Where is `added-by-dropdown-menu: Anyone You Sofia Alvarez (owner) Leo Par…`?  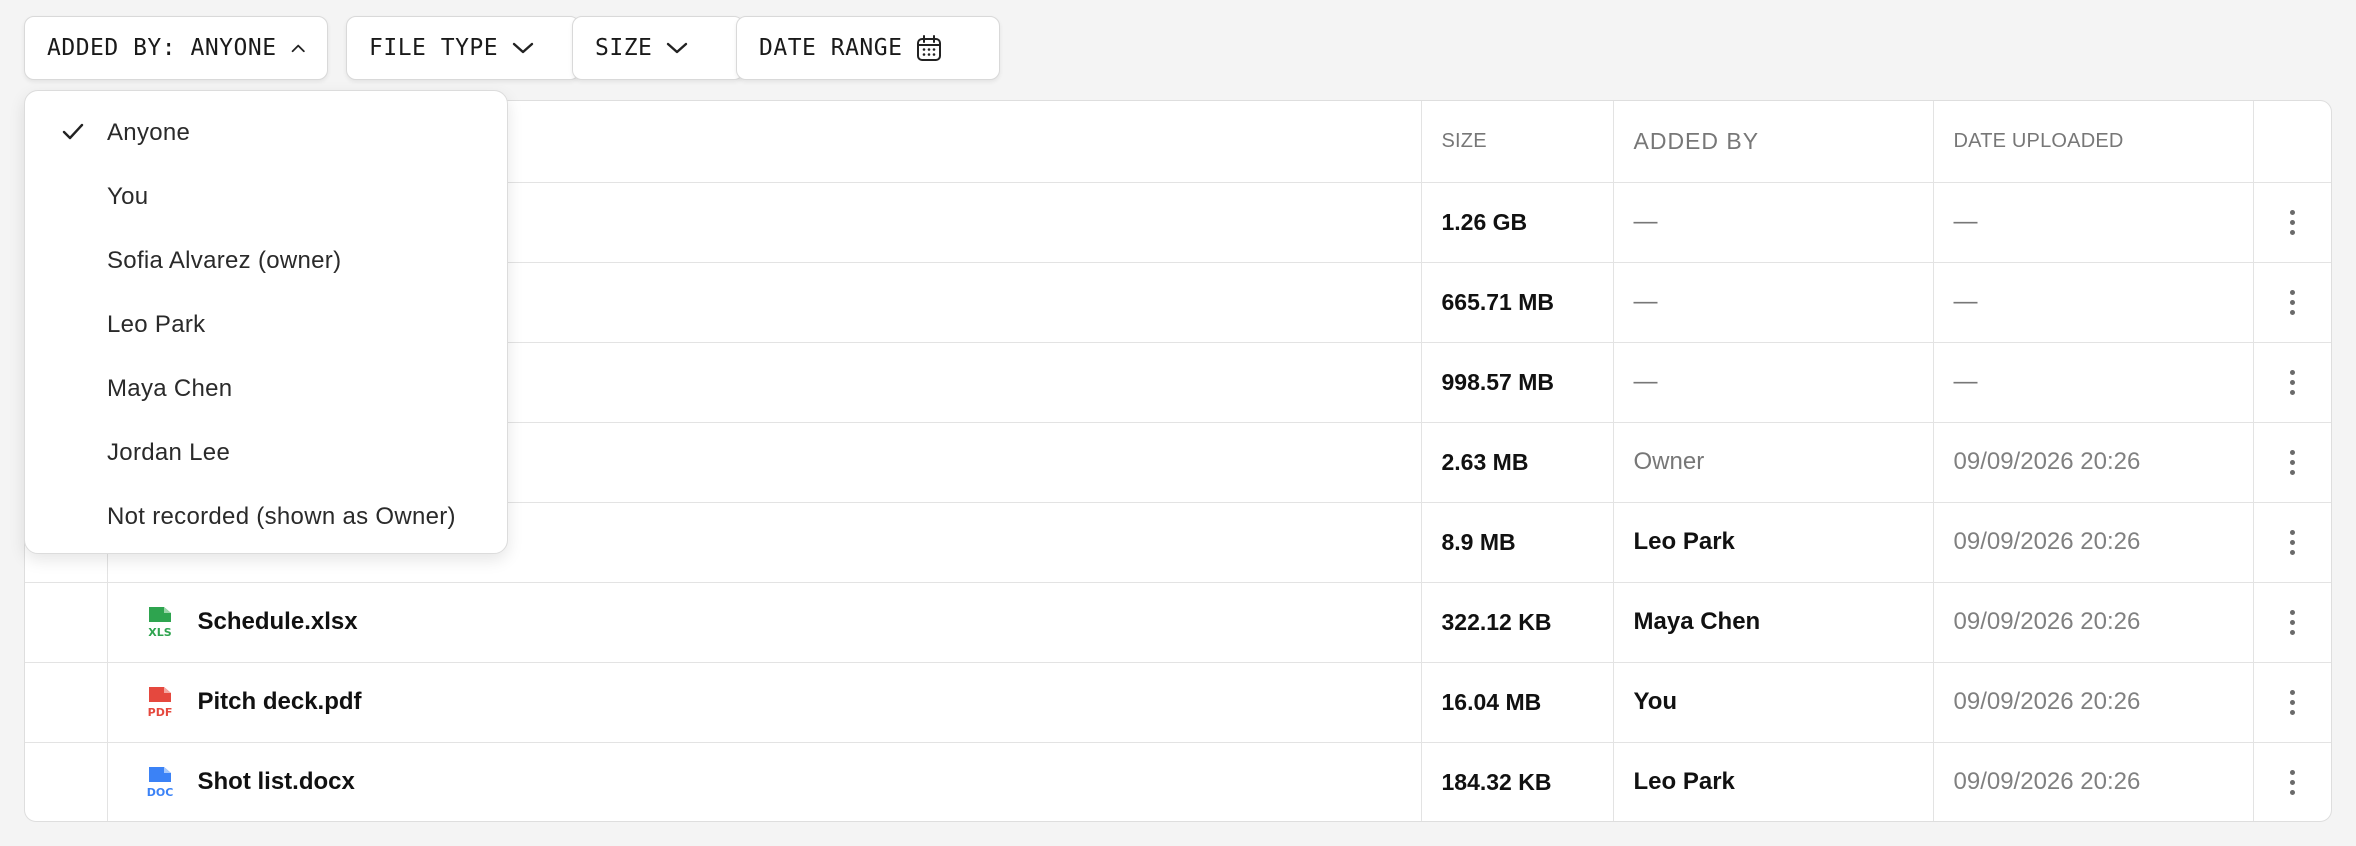
added-by-dropdown-menu: Anyone You Sofia Alvarez (owner) Leo Par… is located at coordinates (266, 322).